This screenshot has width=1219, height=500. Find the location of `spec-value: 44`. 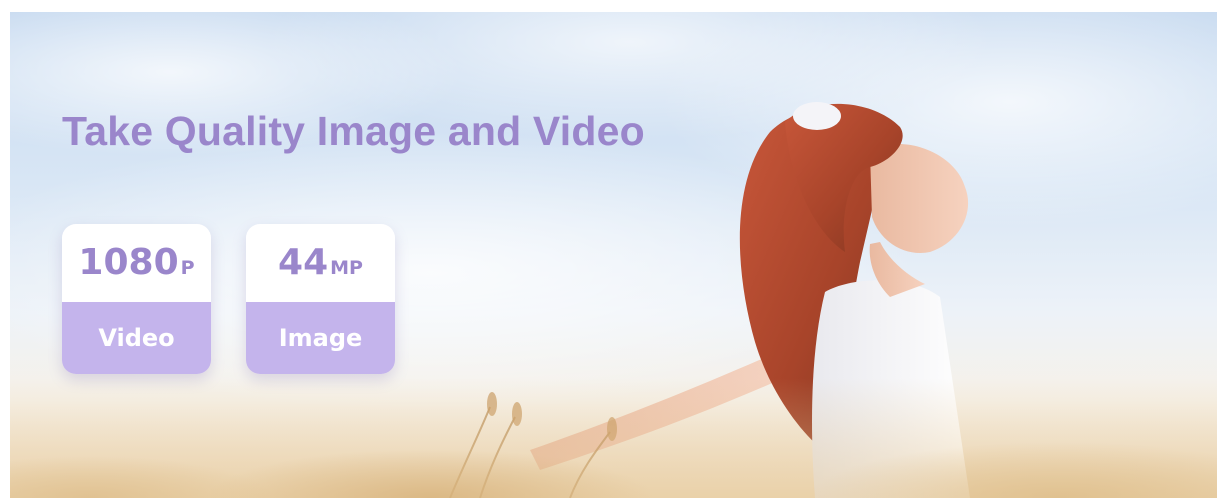

spec-value: 44 is located at coordinates (303, 262).